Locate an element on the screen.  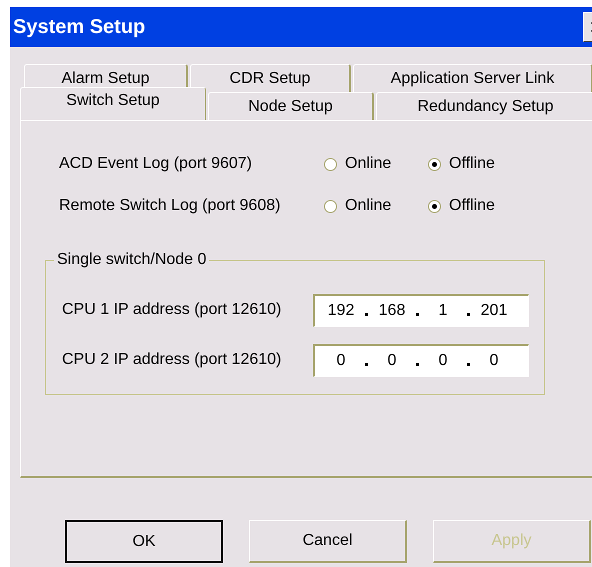
field-label: CPU 2 IP address (port 12610) is located at coordinates (172, 360).